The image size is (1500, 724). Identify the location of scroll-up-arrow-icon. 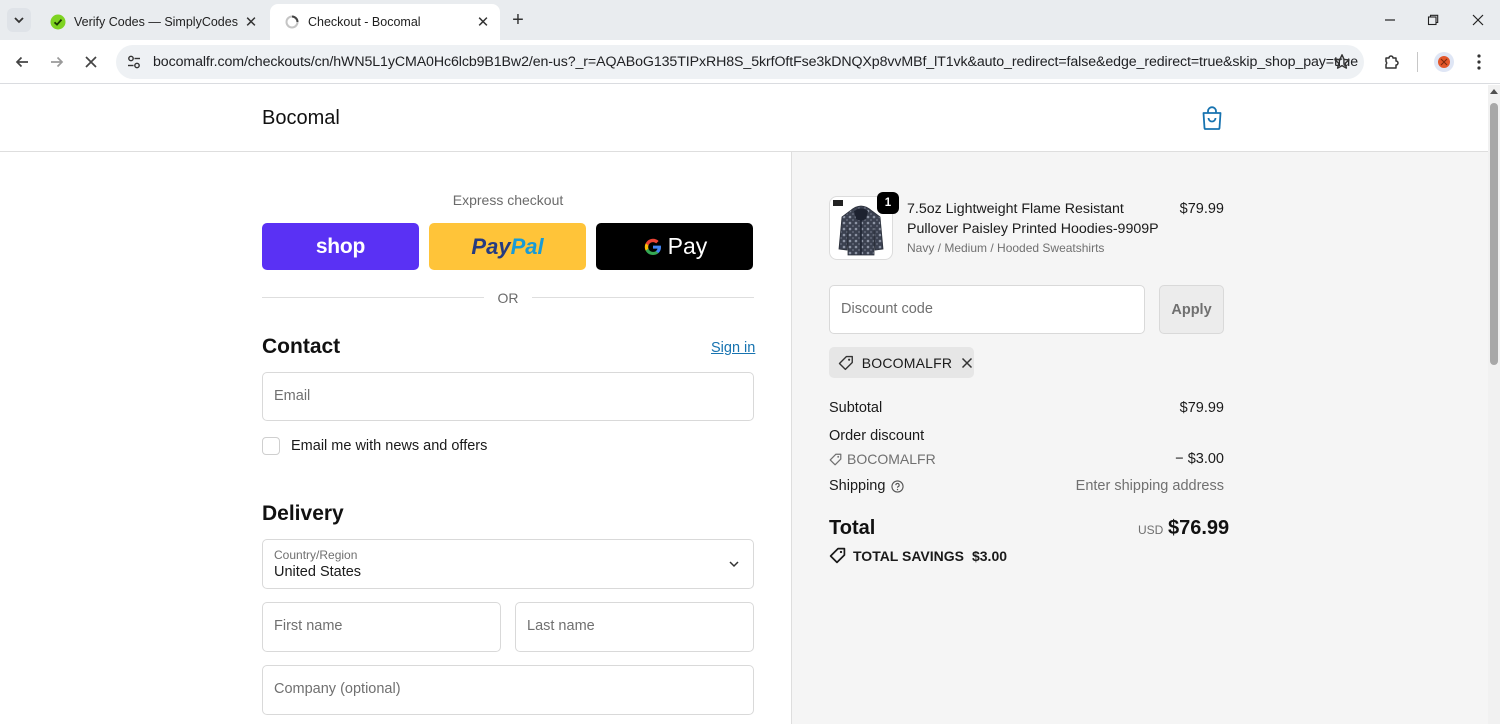
(1494, 91).